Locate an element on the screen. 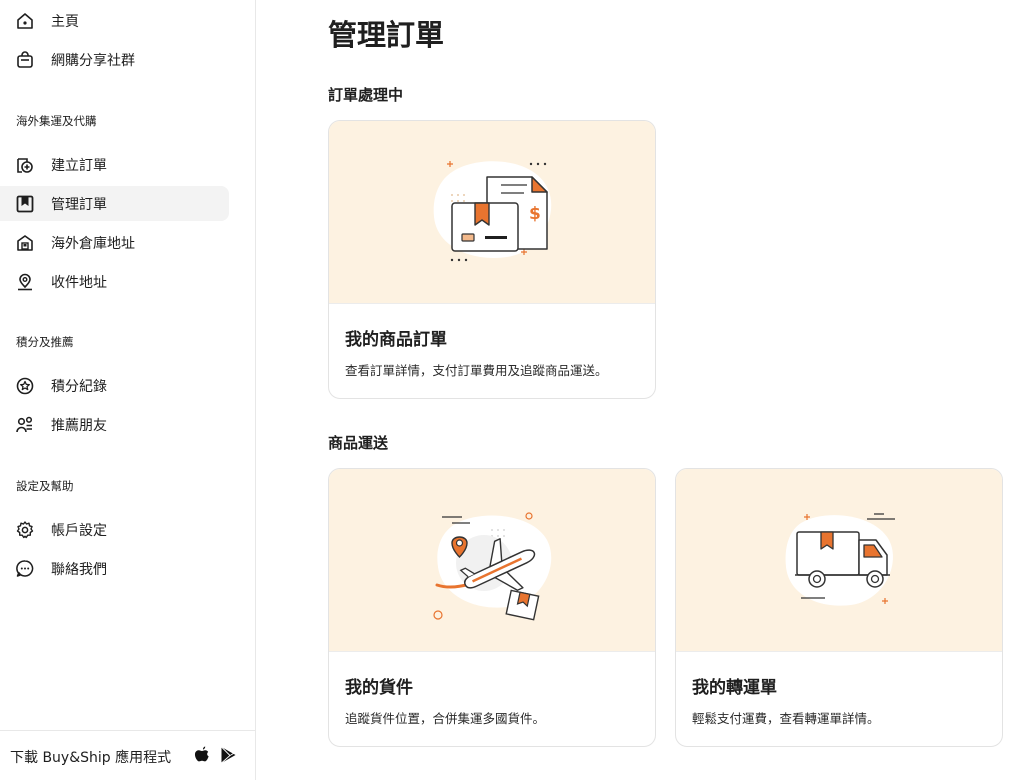  sidebar-item-account-settings: 帳戶設定 is located at coordinates (114, 529).